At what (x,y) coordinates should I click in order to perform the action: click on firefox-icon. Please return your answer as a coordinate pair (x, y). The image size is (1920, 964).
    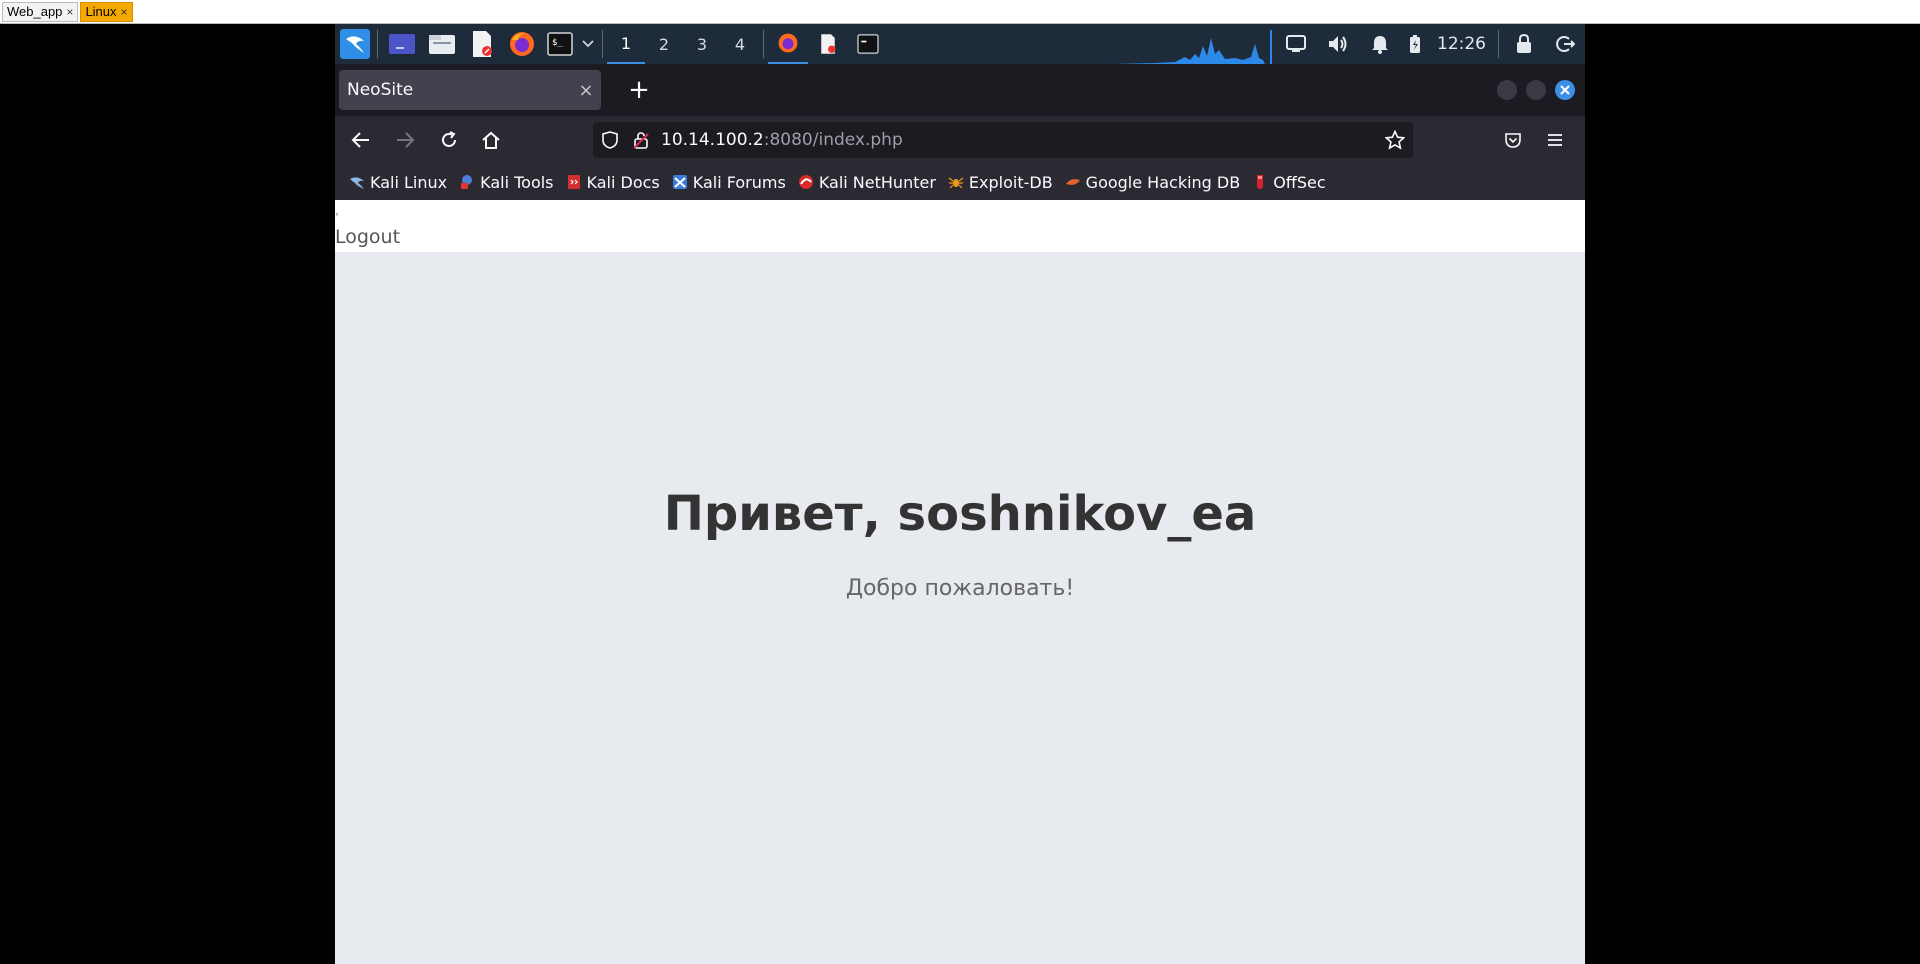
    Looking at the image, I should click on (522, 44).